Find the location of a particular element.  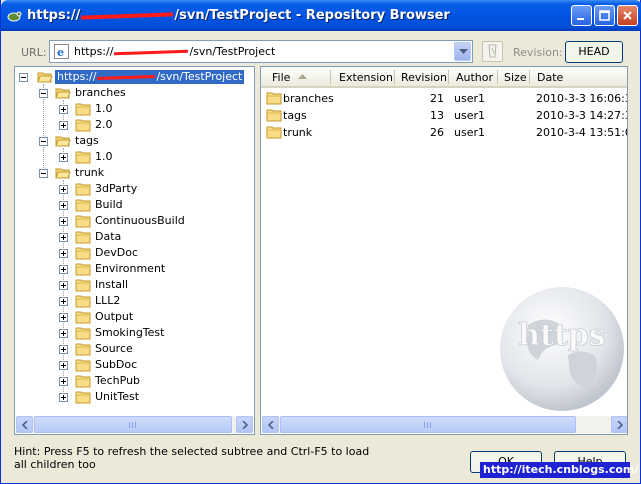

redaction-mark is located at coordinates (151, 52).